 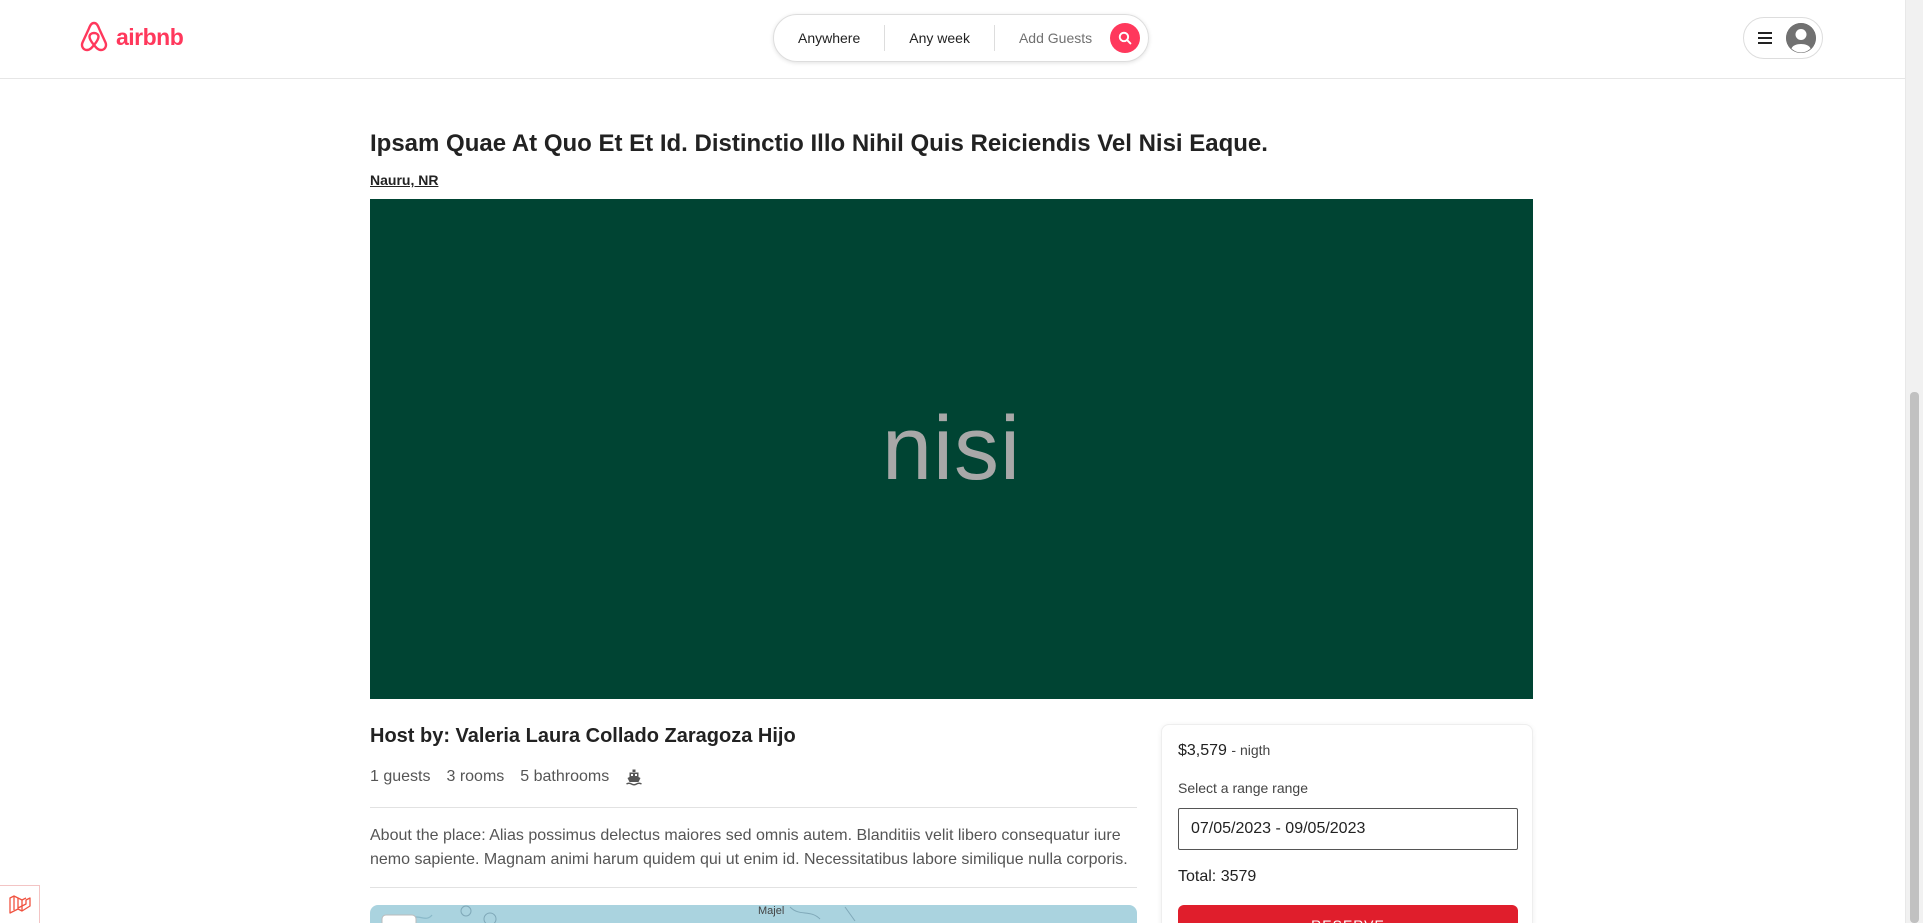 What do you see at coordinates (1348, 914) in the screenshot?
I see `reserve-button: RESERVE` at bounding box center [1348, 914].